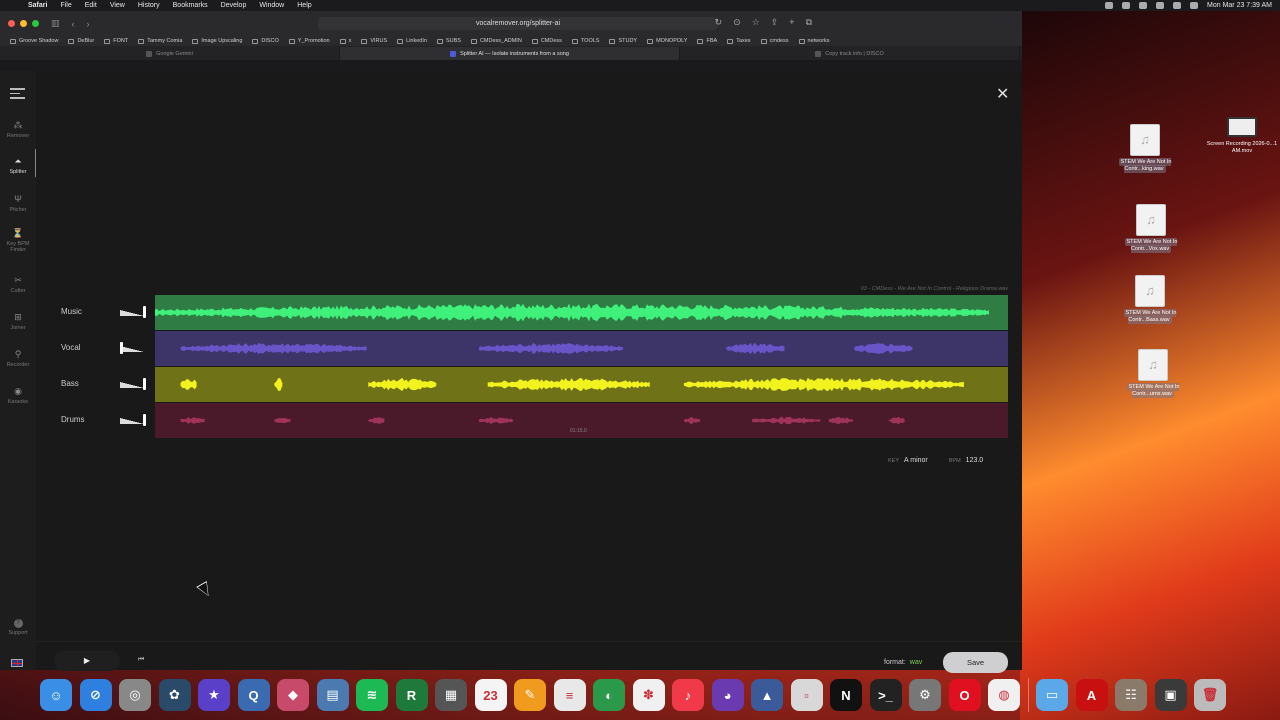  I want to click on launchpad-icon: ◎, so click(135, 695).